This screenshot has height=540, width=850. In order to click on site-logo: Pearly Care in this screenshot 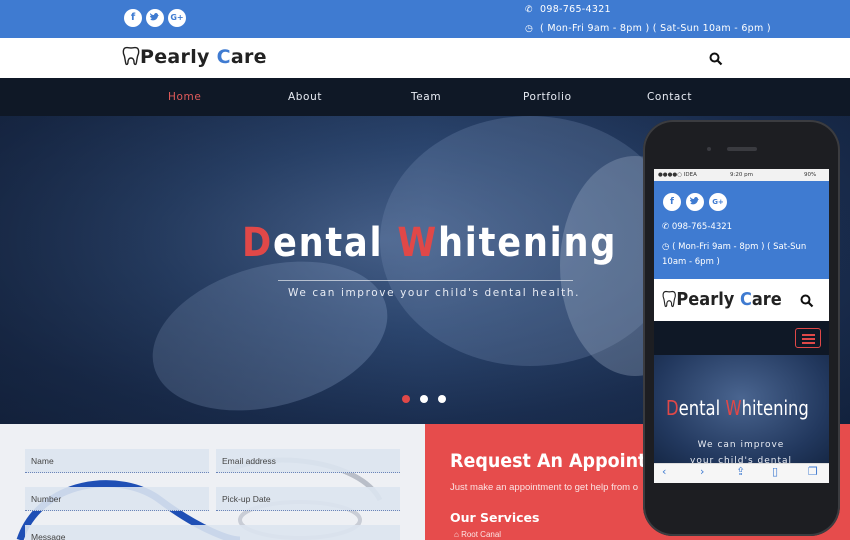, I will do `click(194, 57)`.